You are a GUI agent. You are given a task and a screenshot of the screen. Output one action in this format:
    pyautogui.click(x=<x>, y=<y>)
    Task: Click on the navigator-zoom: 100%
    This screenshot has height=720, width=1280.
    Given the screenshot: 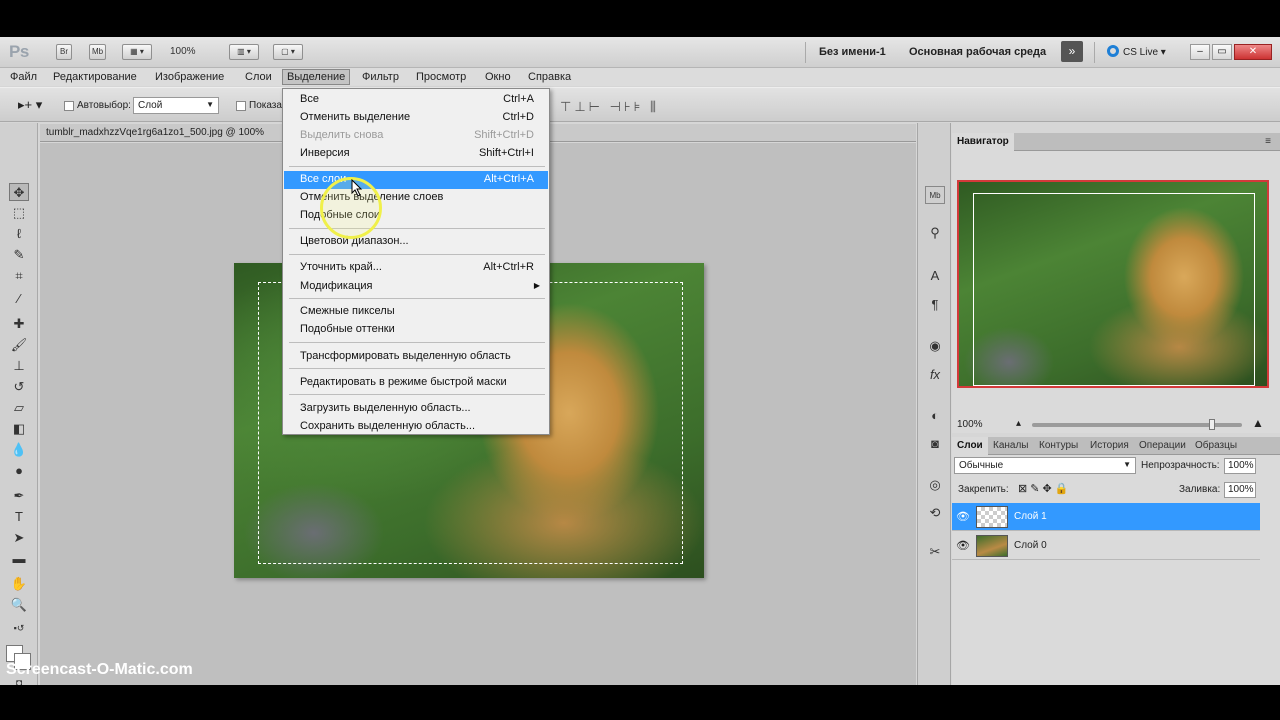 What is the action you would take?
    pyautogui.click(x=970, y=424)
    